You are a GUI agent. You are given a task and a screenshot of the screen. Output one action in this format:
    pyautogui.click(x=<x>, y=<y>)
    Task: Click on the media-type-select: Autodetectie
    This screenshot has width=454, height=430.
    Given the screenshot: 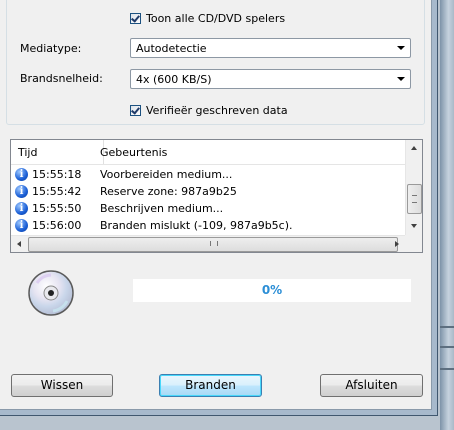 What is the action you would take?
    pyautogui.click(x=270, y=48)
    